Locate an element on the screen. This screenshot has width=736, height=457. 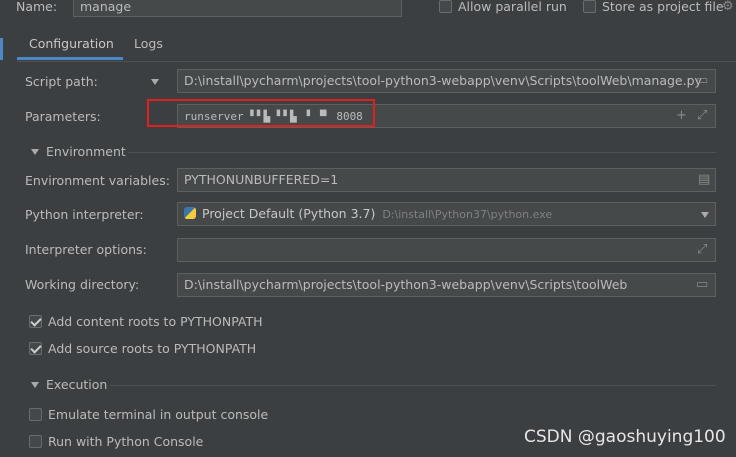
interpreter-options-label: Interpreter options: is located at coordinates (86, 249).